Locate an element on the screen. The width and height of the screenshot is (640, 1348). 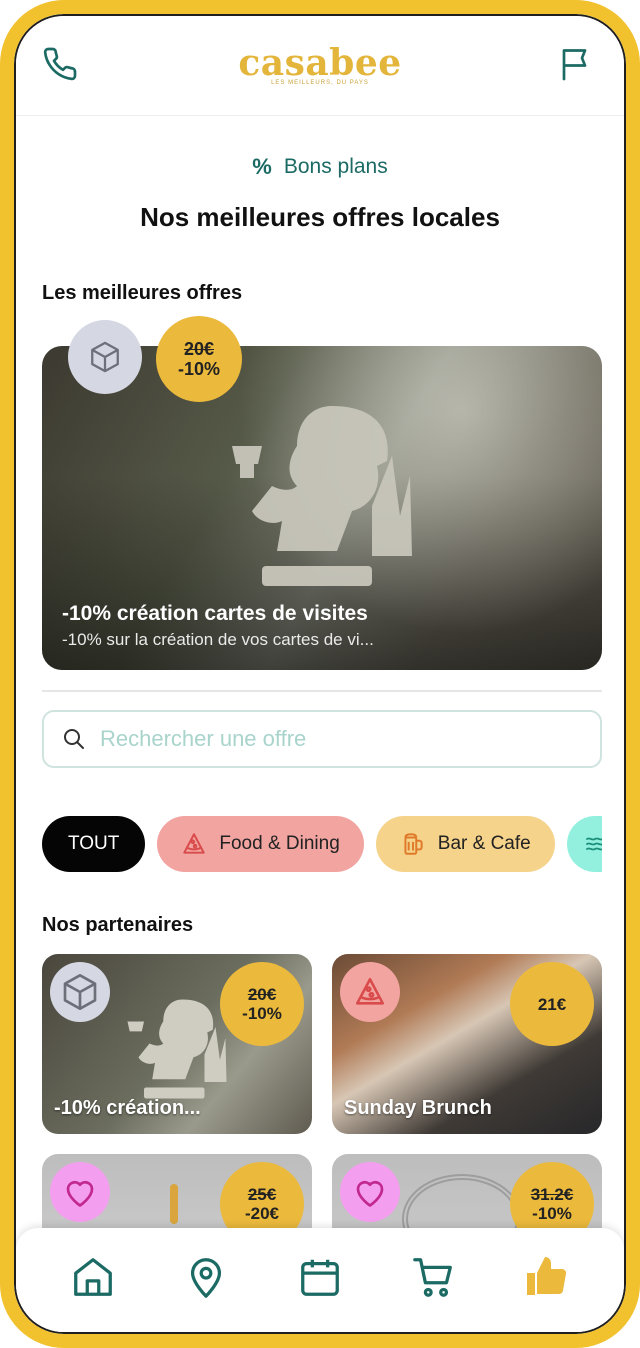
price-badge: 20€ -10% is located at coordinates (262, 1004).